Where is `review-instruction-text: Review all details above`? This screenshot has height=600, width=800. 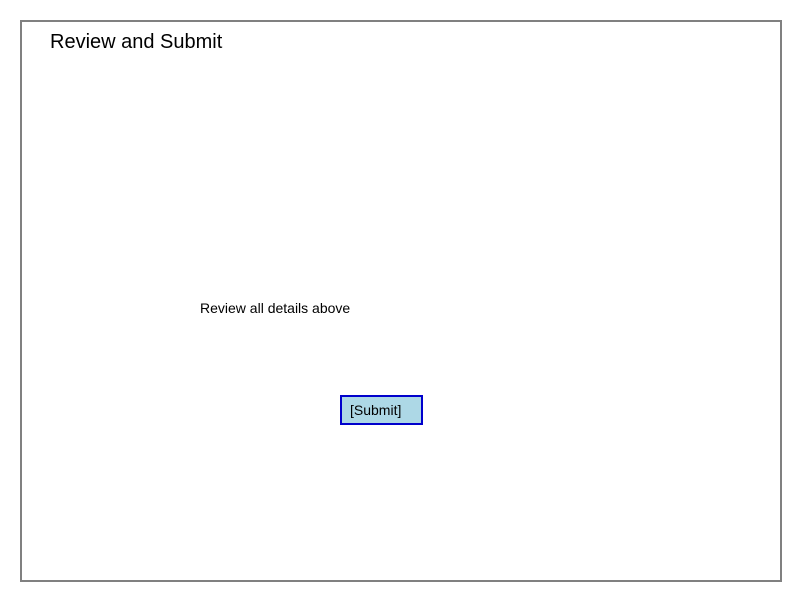 review-instruction-text: Review all details above is located at coordinates (275, 308).